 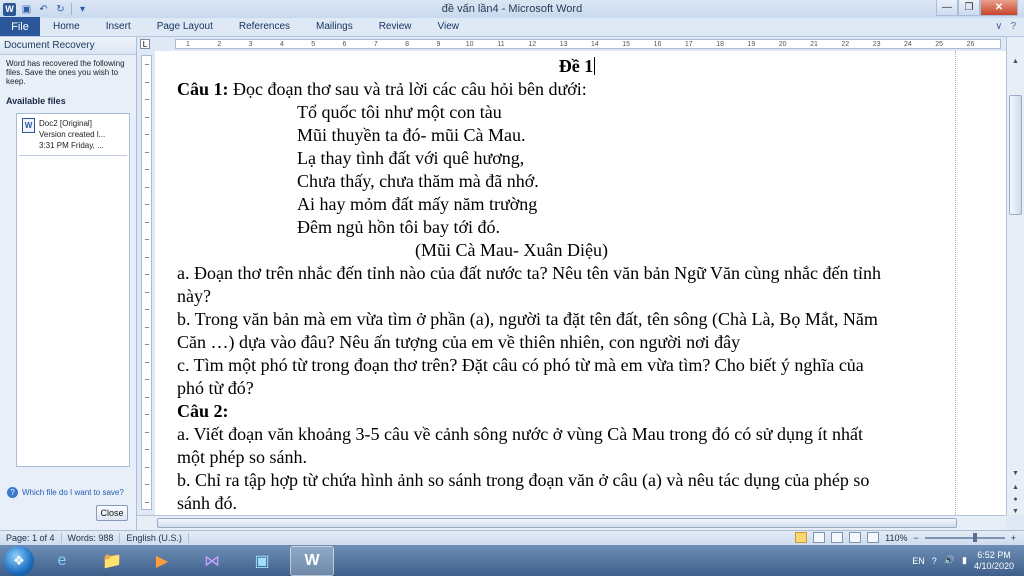 I want to click on tab-page-layout: Page Layout, so click(x=185, y=26).